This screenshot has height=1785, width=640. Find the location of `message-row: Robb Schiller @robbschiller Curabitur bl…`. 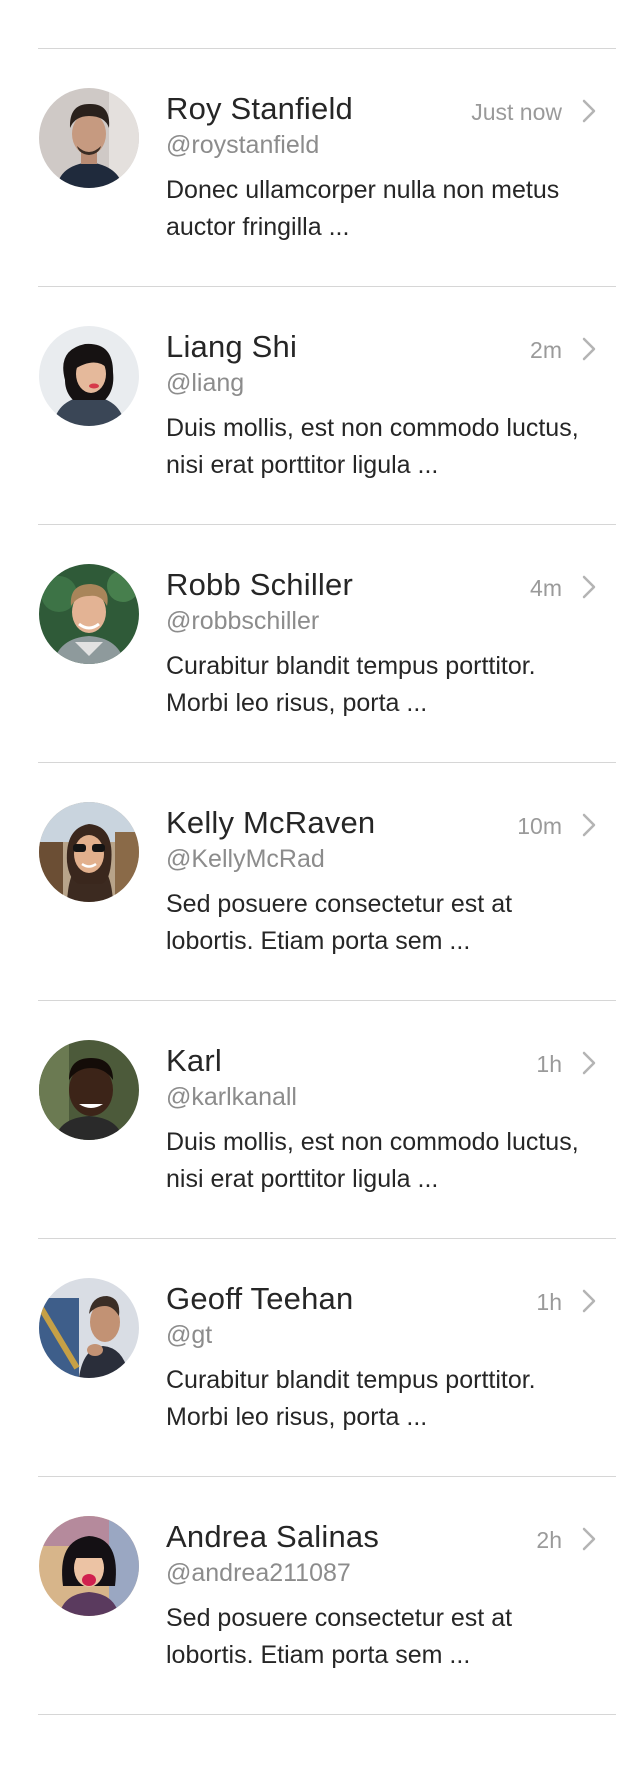

message-row: Robb Schiller @robbschiller Curabitur bl… is located at coordinates (327, 644).